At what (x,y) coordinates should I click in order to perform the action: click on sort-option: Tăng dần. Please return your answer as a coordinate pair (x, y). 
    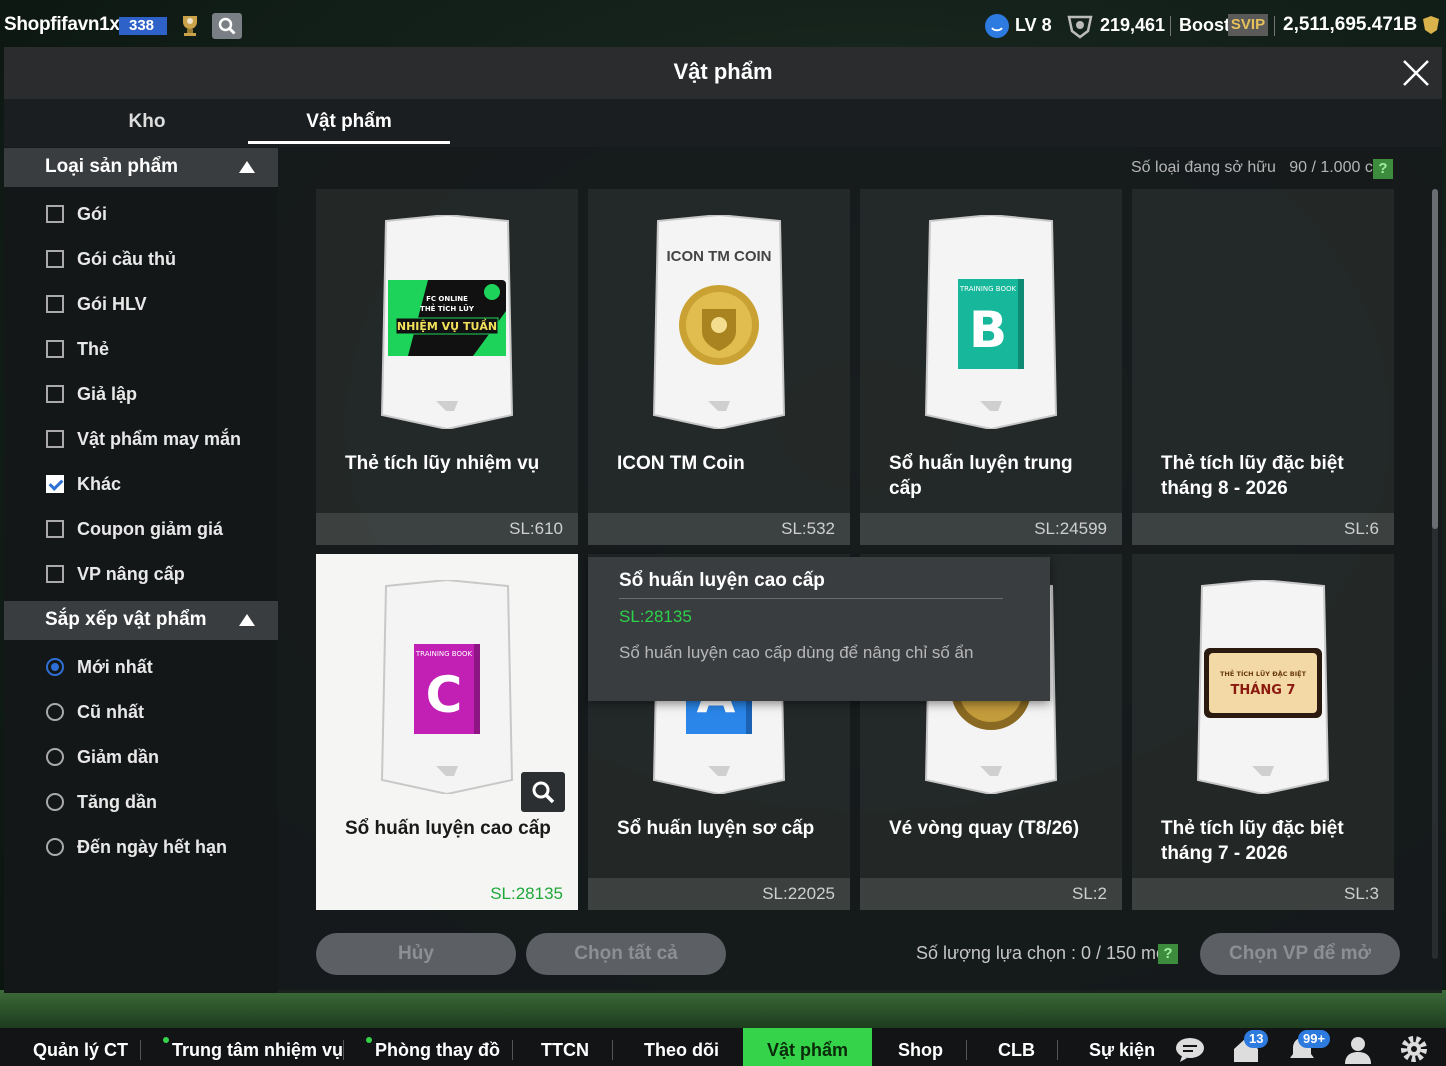
    Looking at the image, I should click on (101, 802).